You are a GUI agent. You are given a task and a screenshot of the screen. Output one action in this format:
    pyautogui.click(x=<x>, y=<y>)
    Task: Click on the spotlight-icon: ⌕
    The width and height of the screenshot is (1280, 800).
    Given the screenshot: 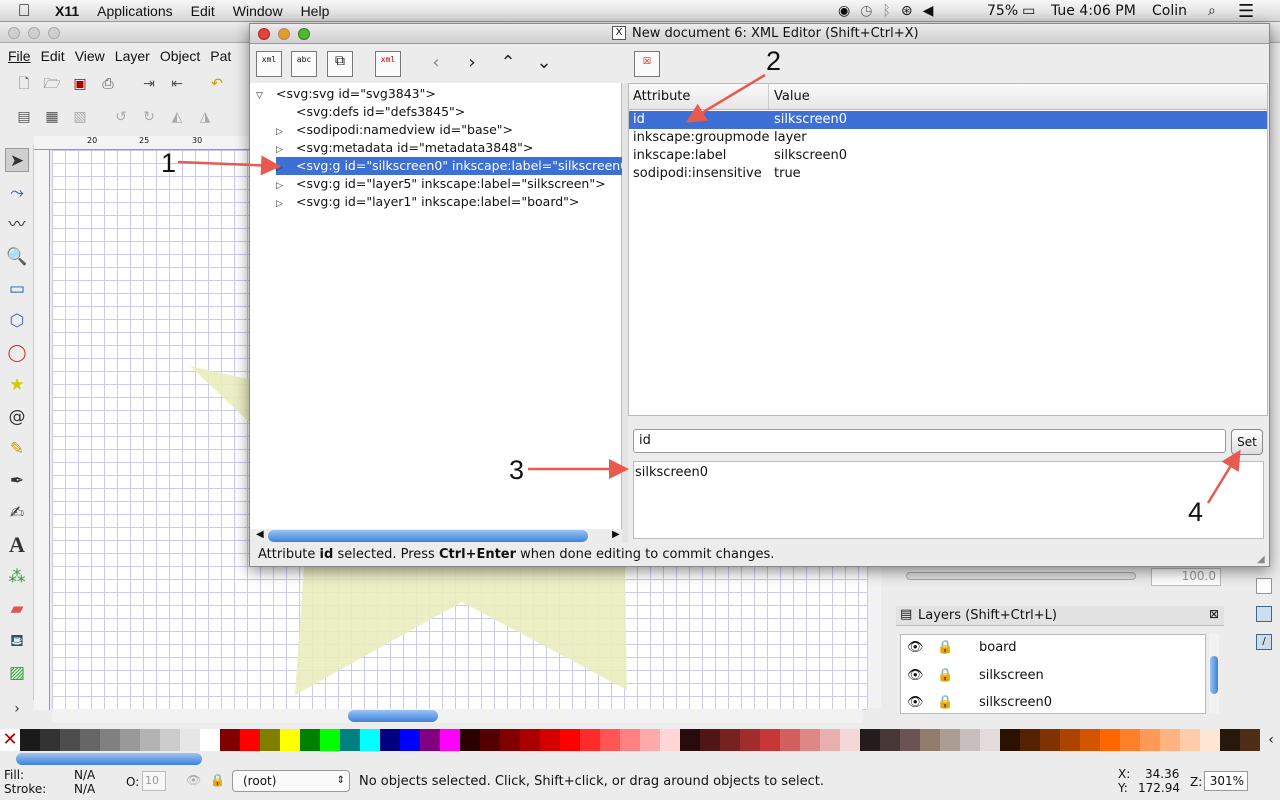 What is the action you would take?
    pyautogui.click(x=1212, y=11)
    